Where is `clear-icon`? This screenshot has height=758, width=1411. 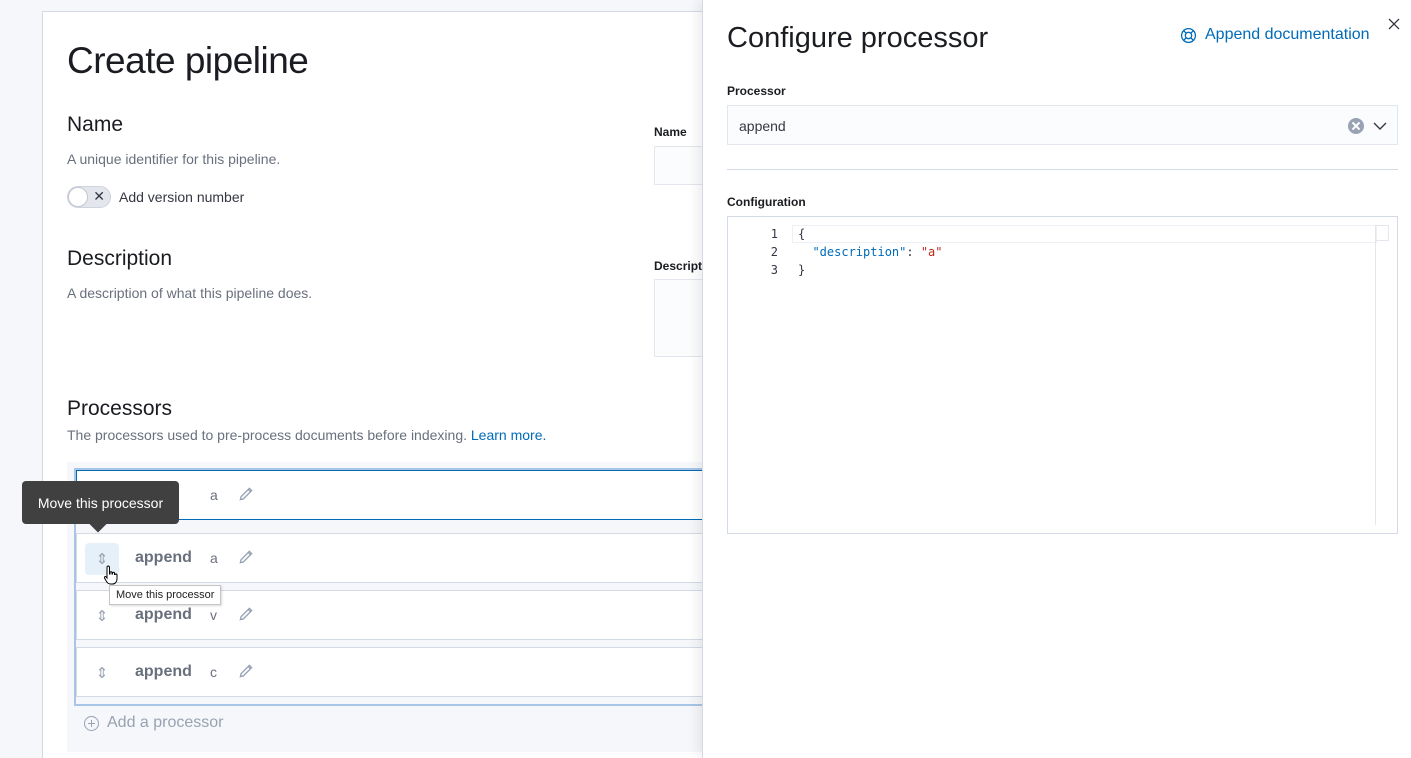
clear-icon is located at coordinates (1356, 126).